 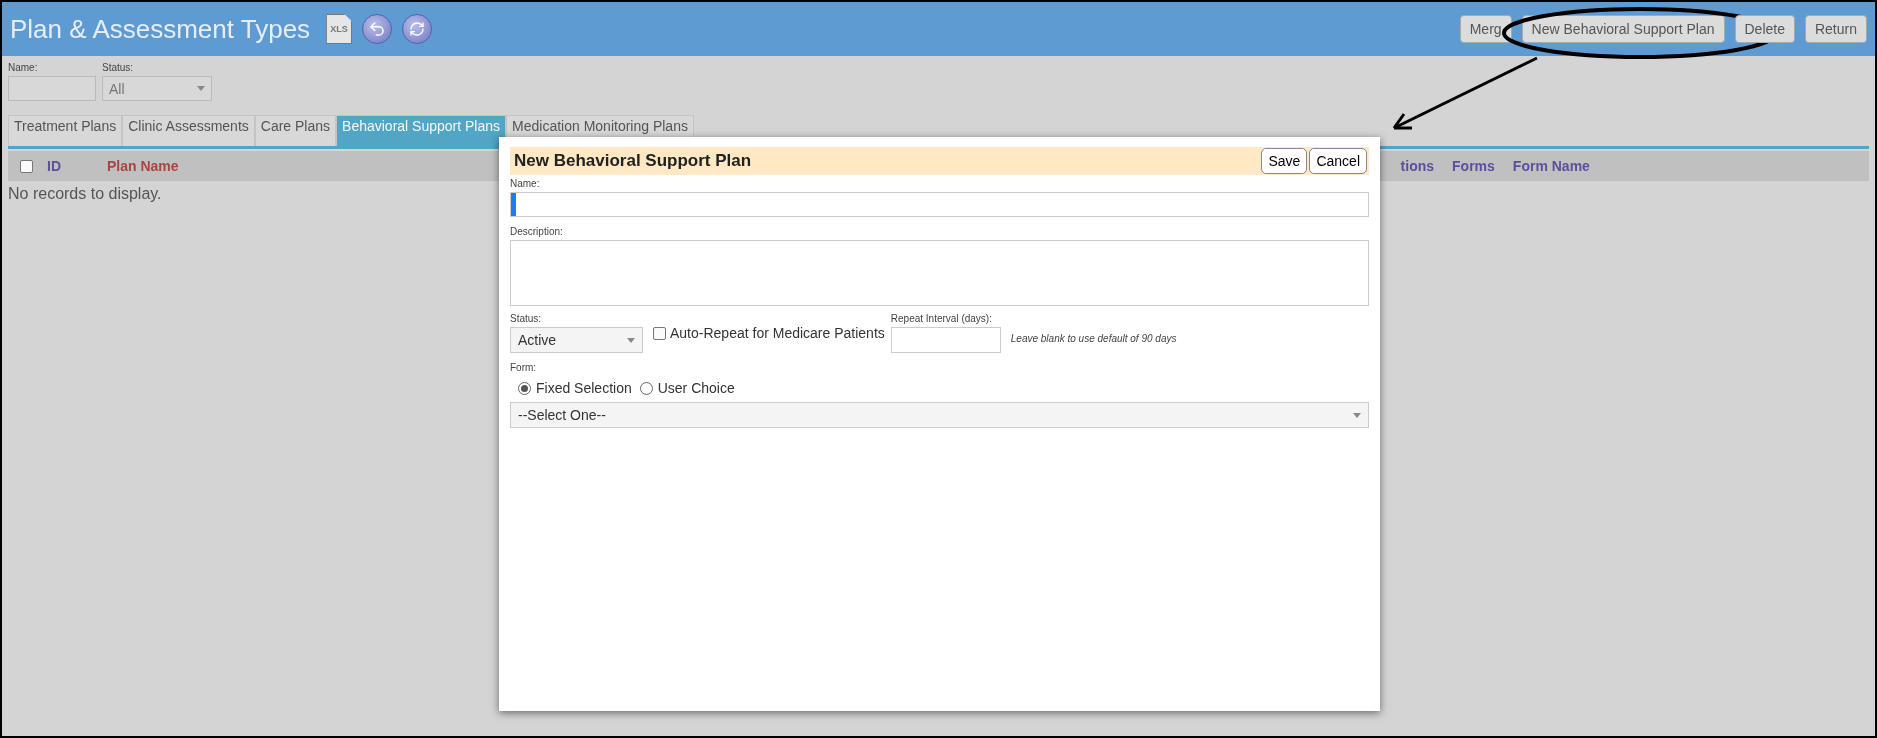 What do you see at coordinates (939, 415) in the screenshot?
I see `form-select: --Select One--` at bounding box center [939, 415].